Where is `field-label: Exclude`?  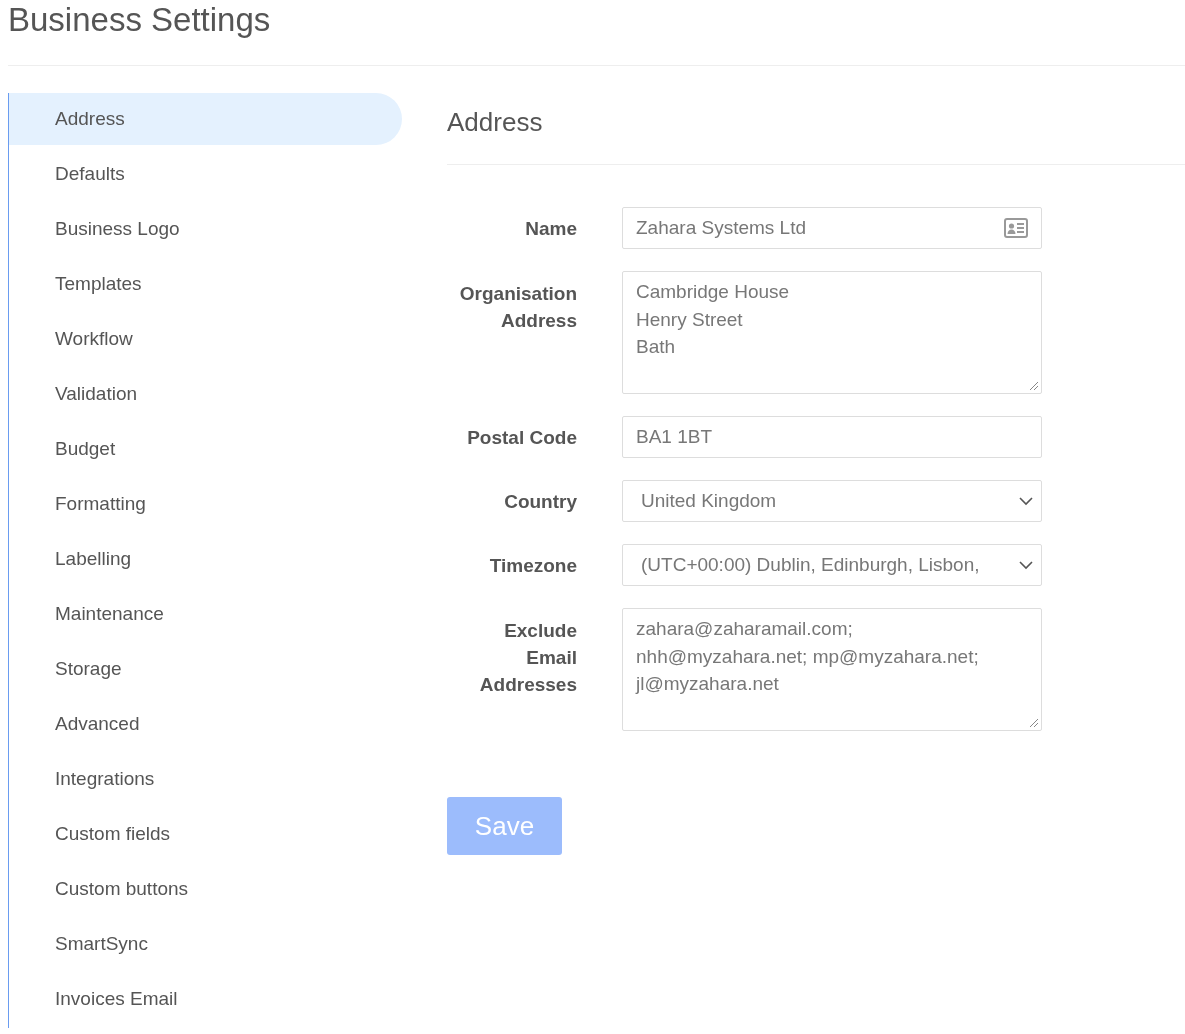
field-label: Exclude is located at coordinates (540, 631).